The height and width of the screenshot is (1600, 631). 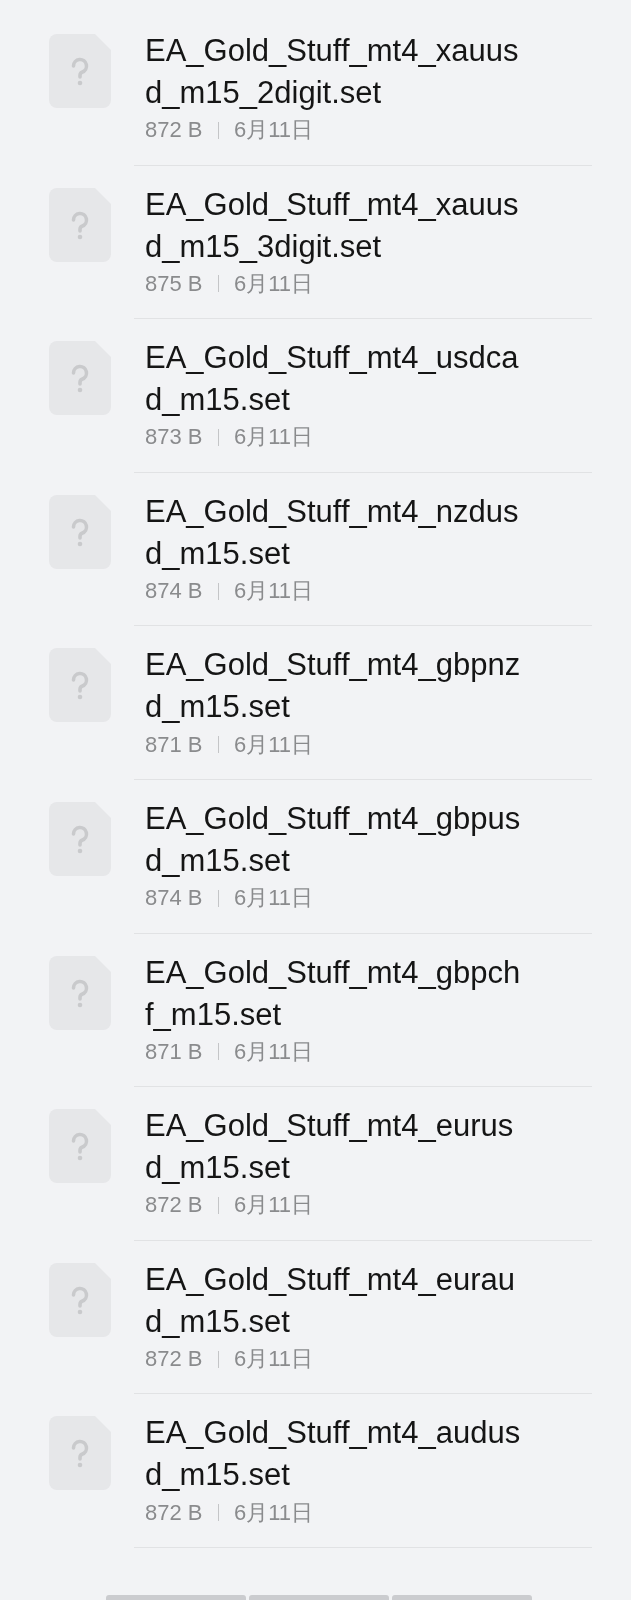 What do you see at coordinates (330, 1300) in the screenshot?
I see `file-name: EA_Gold_Stuff_mt4_euraud_m15.set` at bounding box center [330, 1300].